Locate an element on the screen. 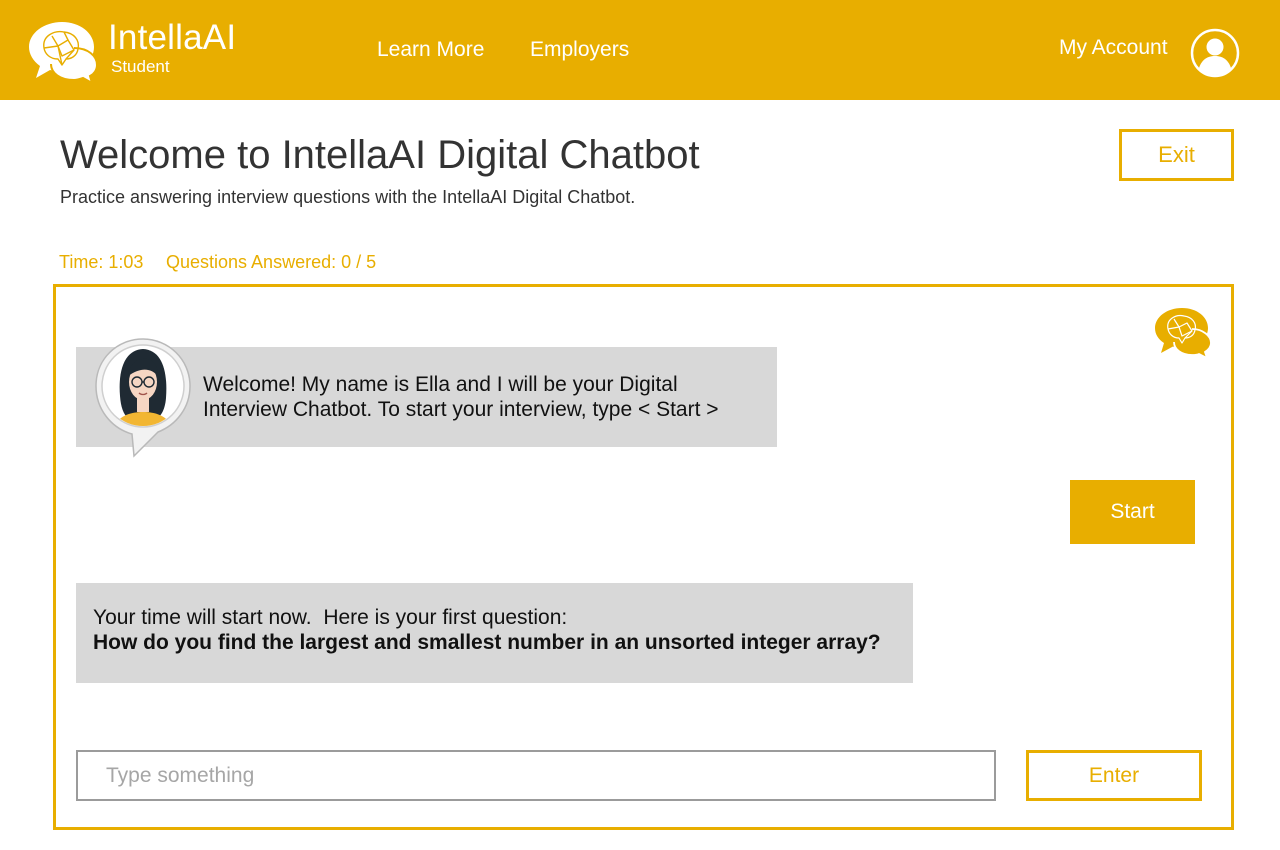 This screenshot has width=1280, height=850. brand-subtitle: Student is located at coordinates (140, 66).